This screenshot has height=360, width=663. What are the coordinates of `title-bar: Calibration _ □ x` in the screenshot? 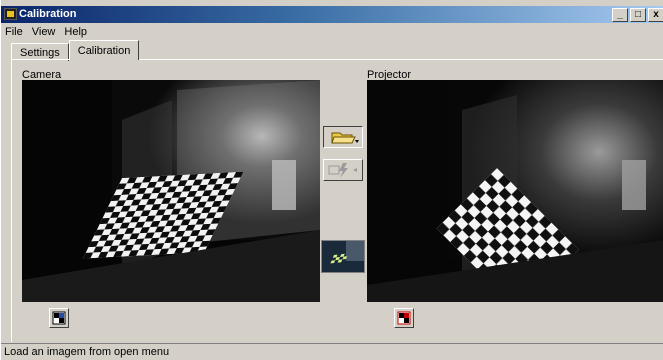 It's located at (332, 14).